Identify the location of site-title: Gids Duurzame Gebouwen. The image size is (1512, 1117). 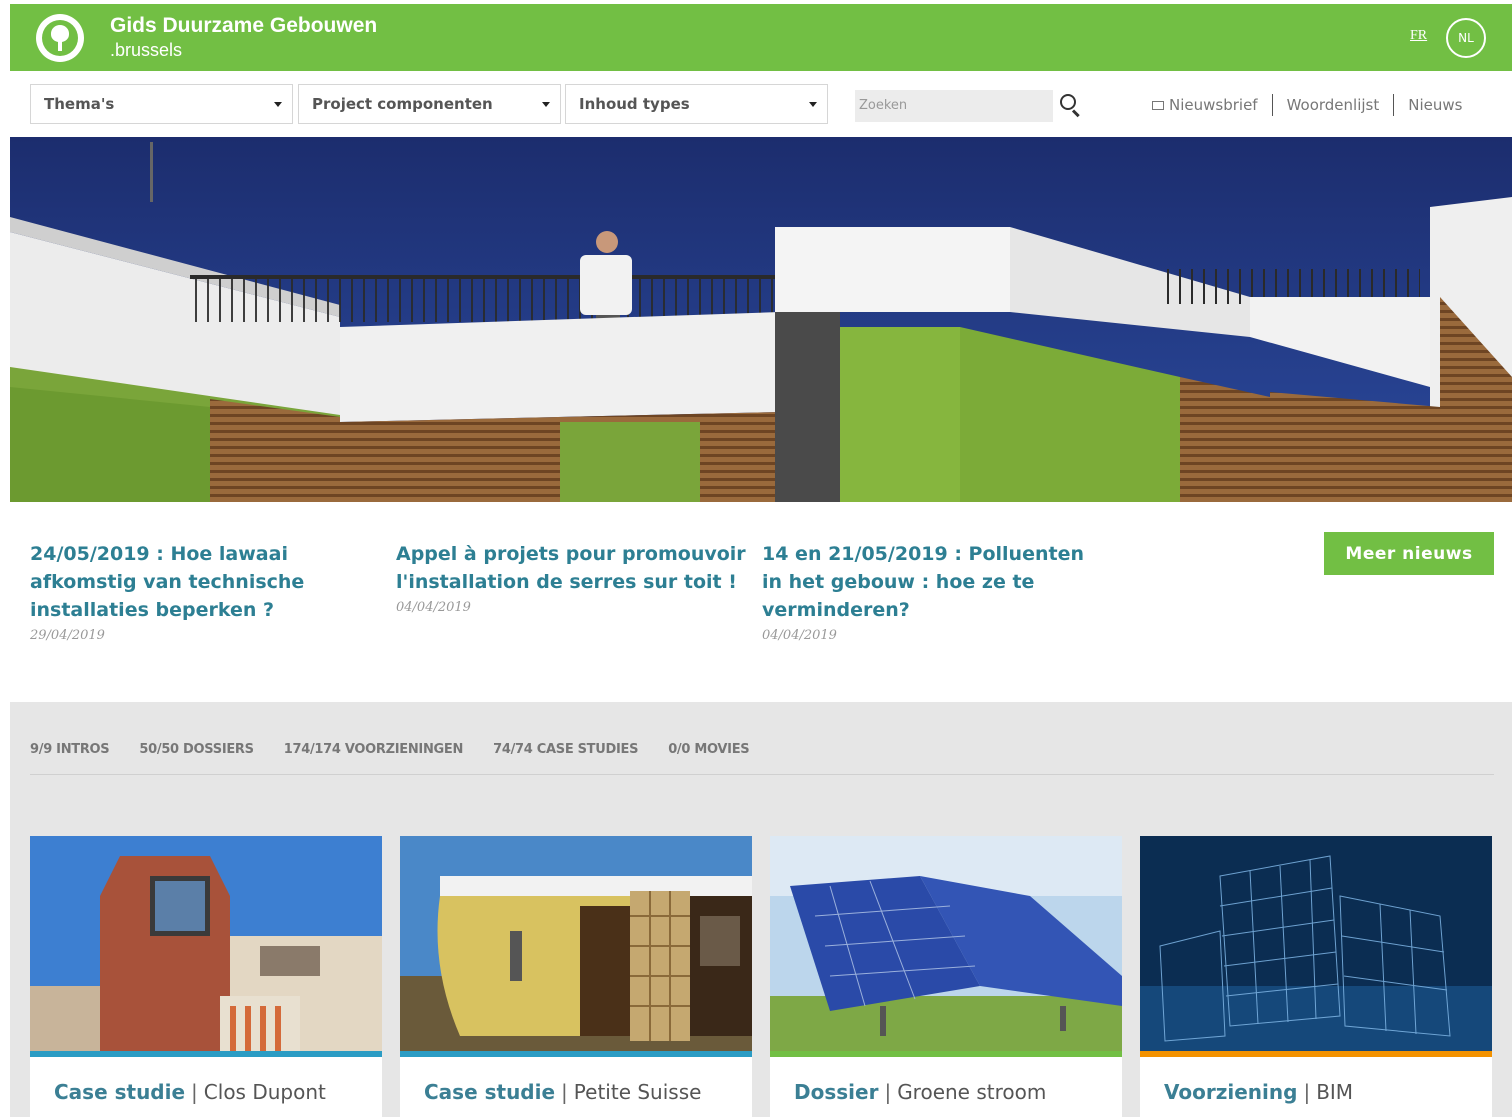
(243, 26).